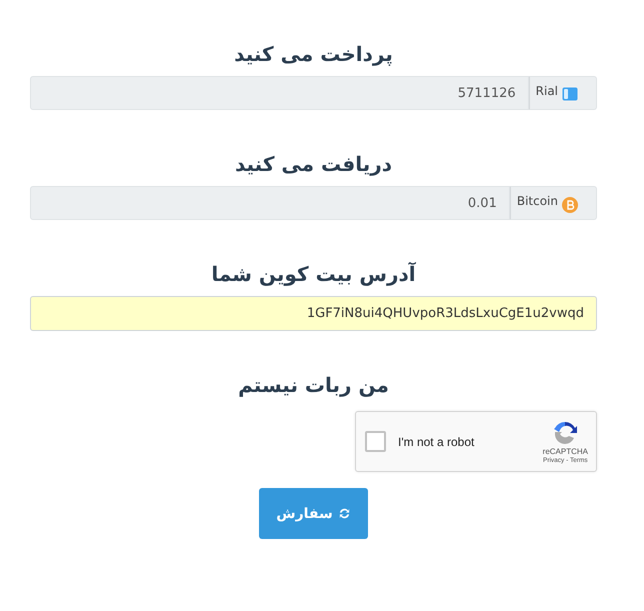 This screenshot has height=611, width=644. What do you see at coordinates (279, 93) in the screenshot?
I see `amount-field: 5711126` at bounding box center [279, 93].